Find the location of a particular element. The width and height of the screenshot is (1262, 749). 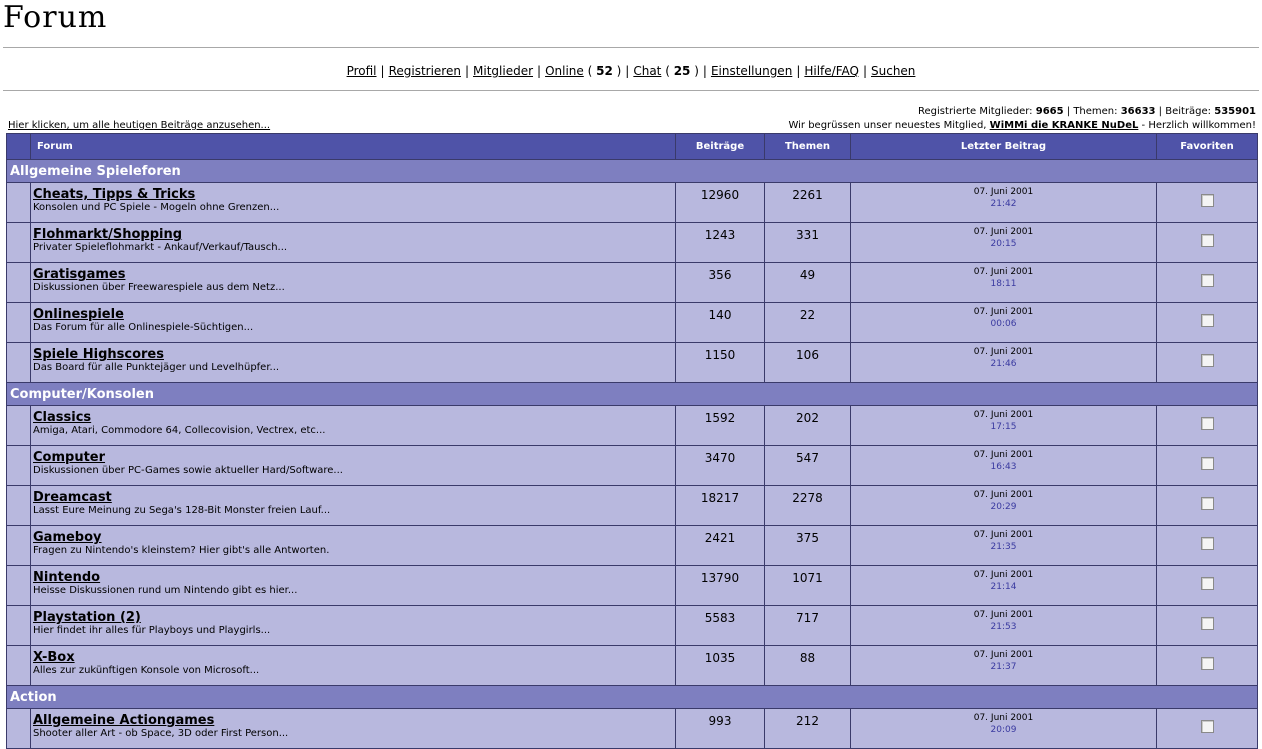

chat-count: 25 is located at coordinates (682, 71).